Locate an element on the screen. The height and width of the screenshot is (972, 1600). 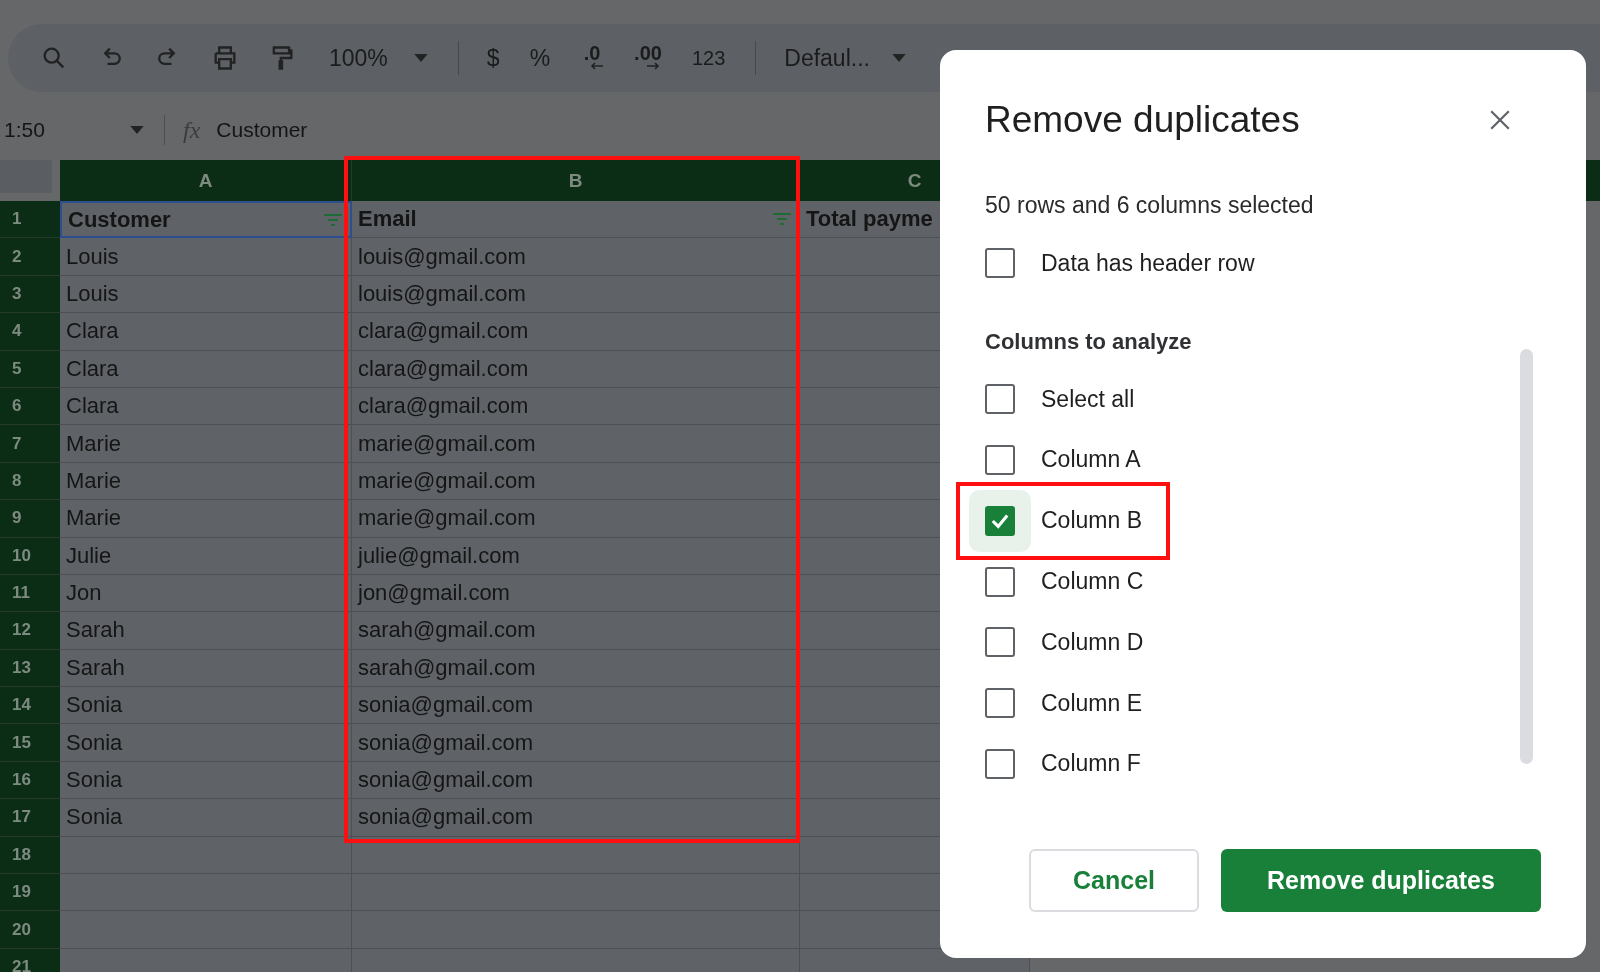
row-number: 1 is located at coordinates (30, 220).